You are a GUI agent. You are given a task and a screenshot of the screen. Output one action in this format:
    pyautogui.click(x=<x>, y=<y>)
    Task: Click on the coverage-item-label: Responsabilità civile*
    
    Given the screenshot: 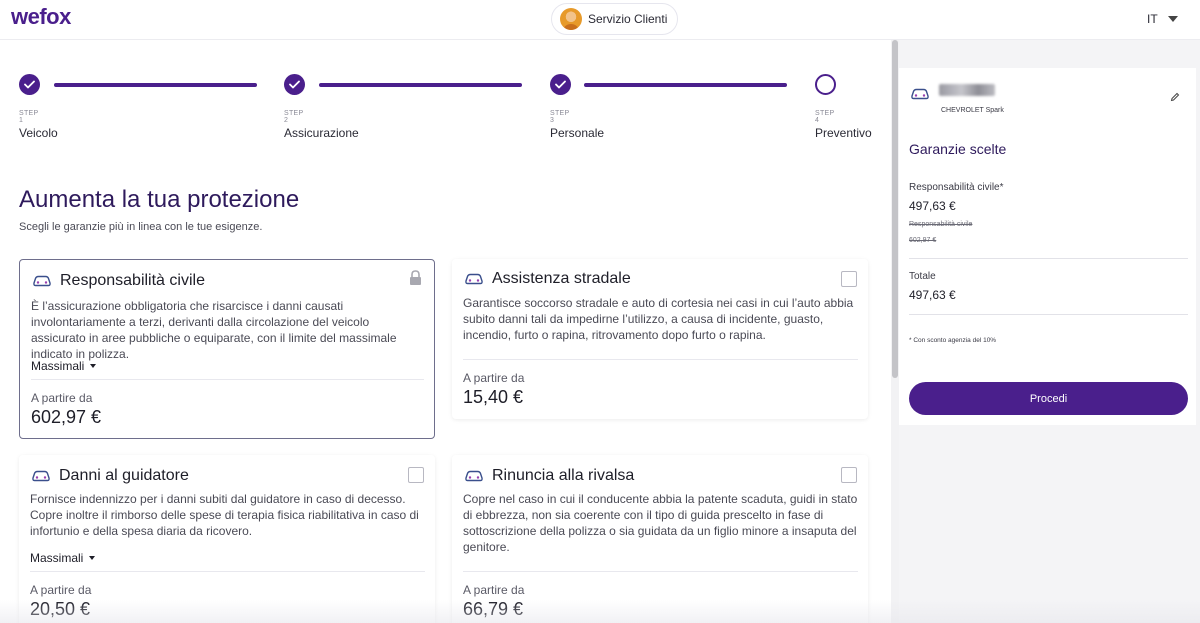 What is the action you would take?
    pyautogui.click(x=956, y=187)
    